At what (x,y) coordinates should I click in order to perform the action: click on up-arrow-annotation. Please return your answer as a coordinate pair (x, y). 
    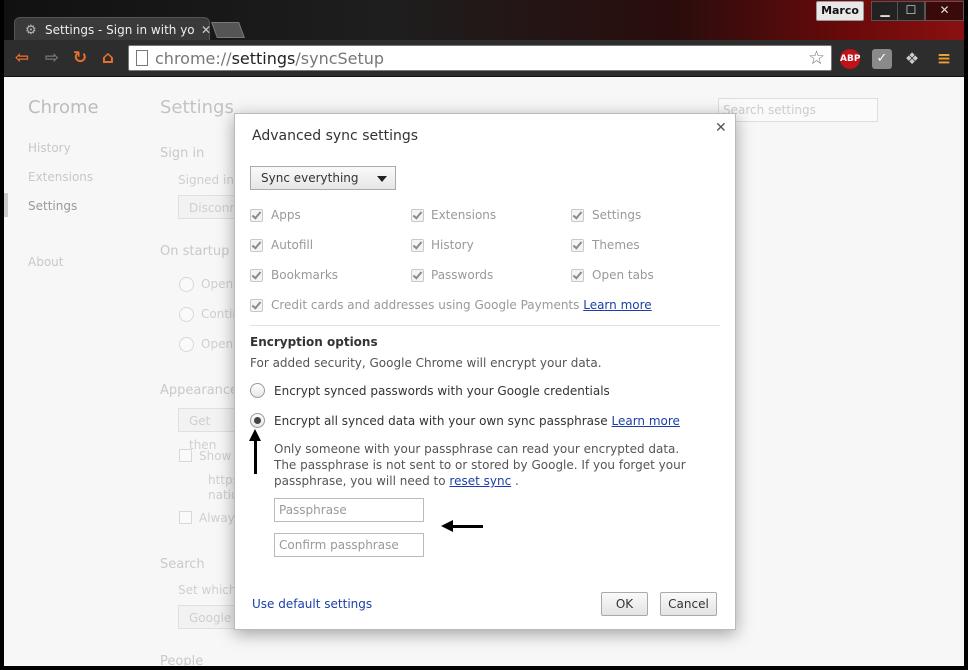
    Looking at the image, I should click on (255, 451).